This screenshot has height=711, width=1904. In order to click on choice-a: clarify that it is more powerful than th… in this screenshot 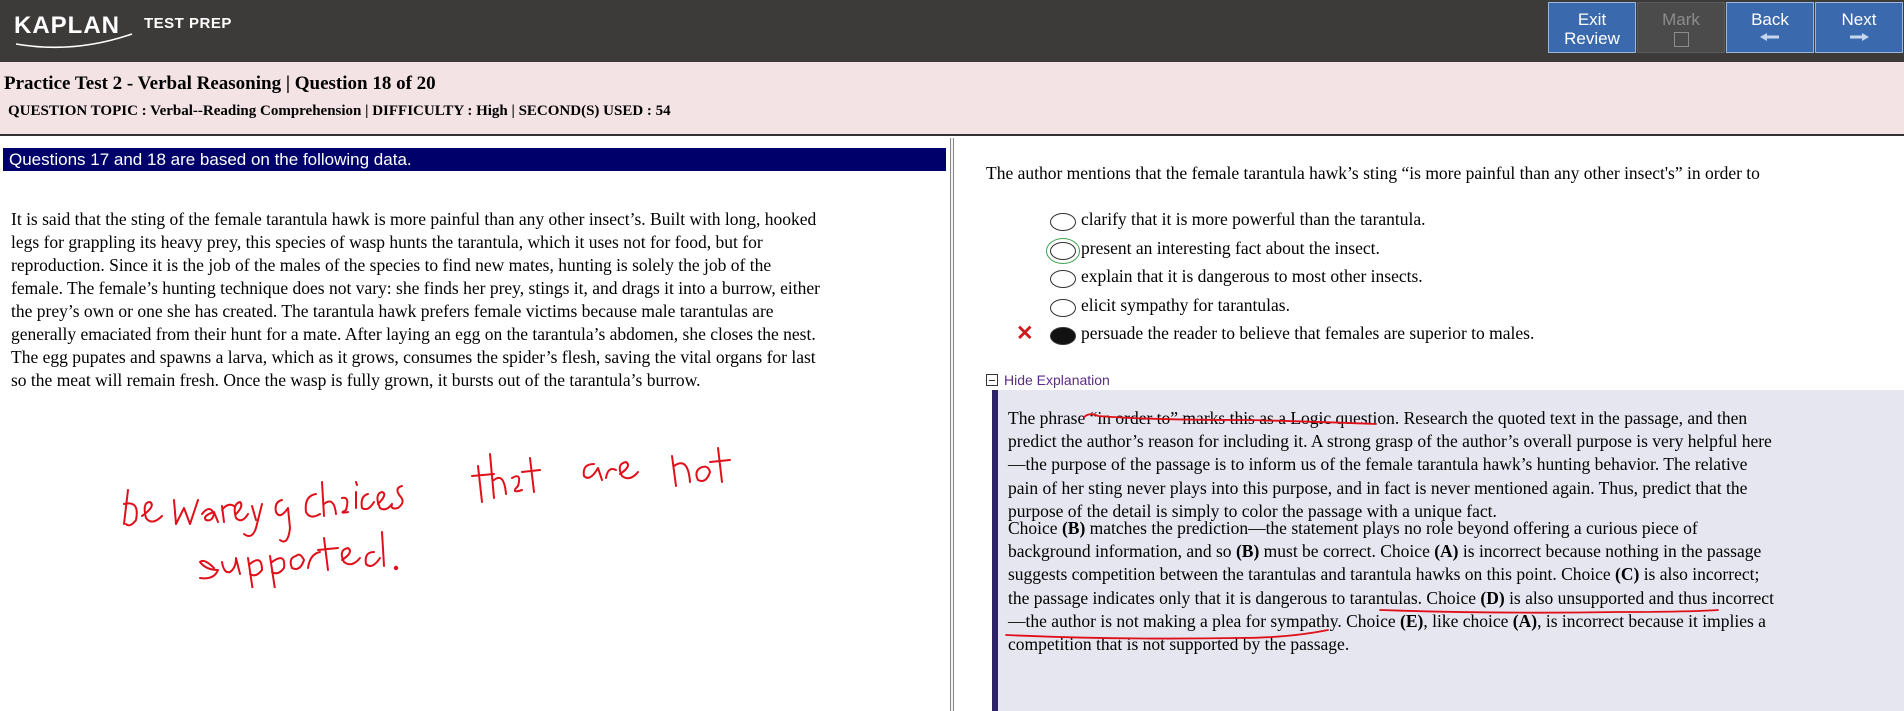, I will do `click(1436, 220)`.